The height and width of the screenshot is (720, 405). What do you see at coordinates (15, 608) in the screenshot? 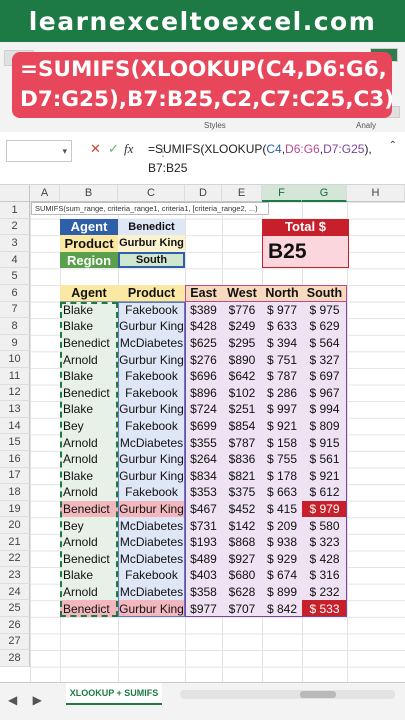
I see `row-header-25: 25` at bounding box center [15, 608].